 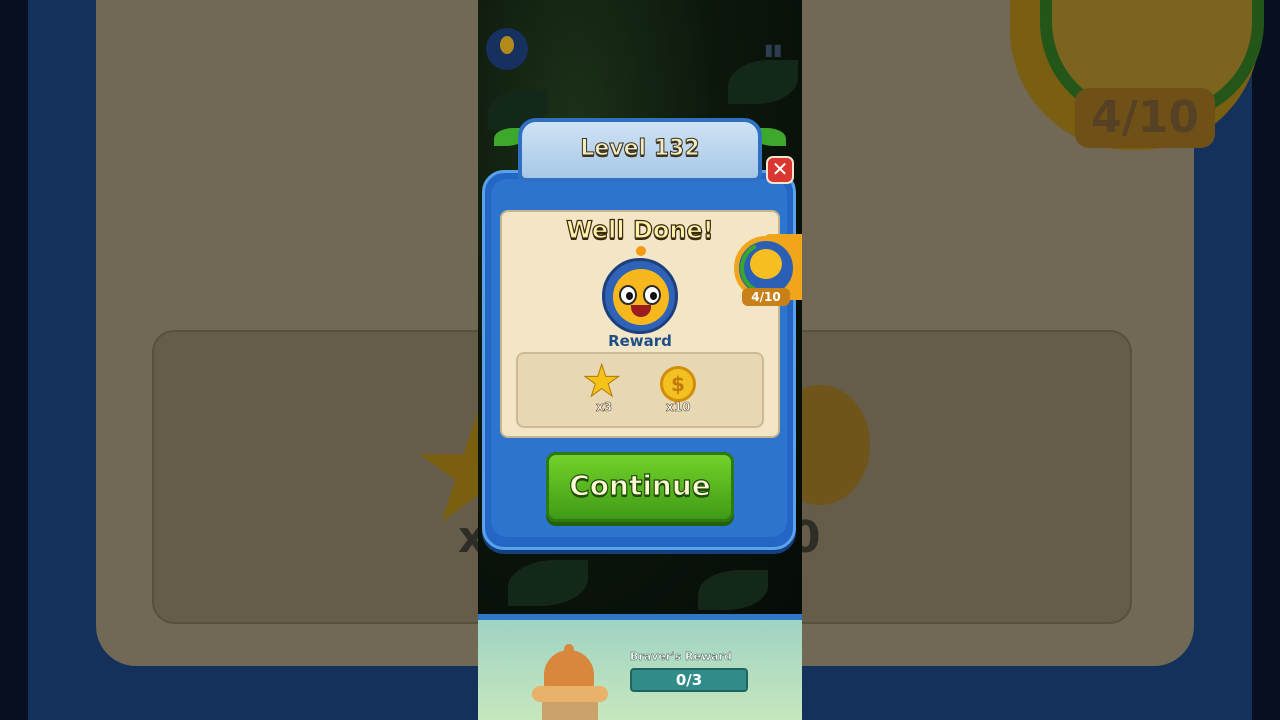 I want to click on coin-icon: $, so click(x=678, y=384).